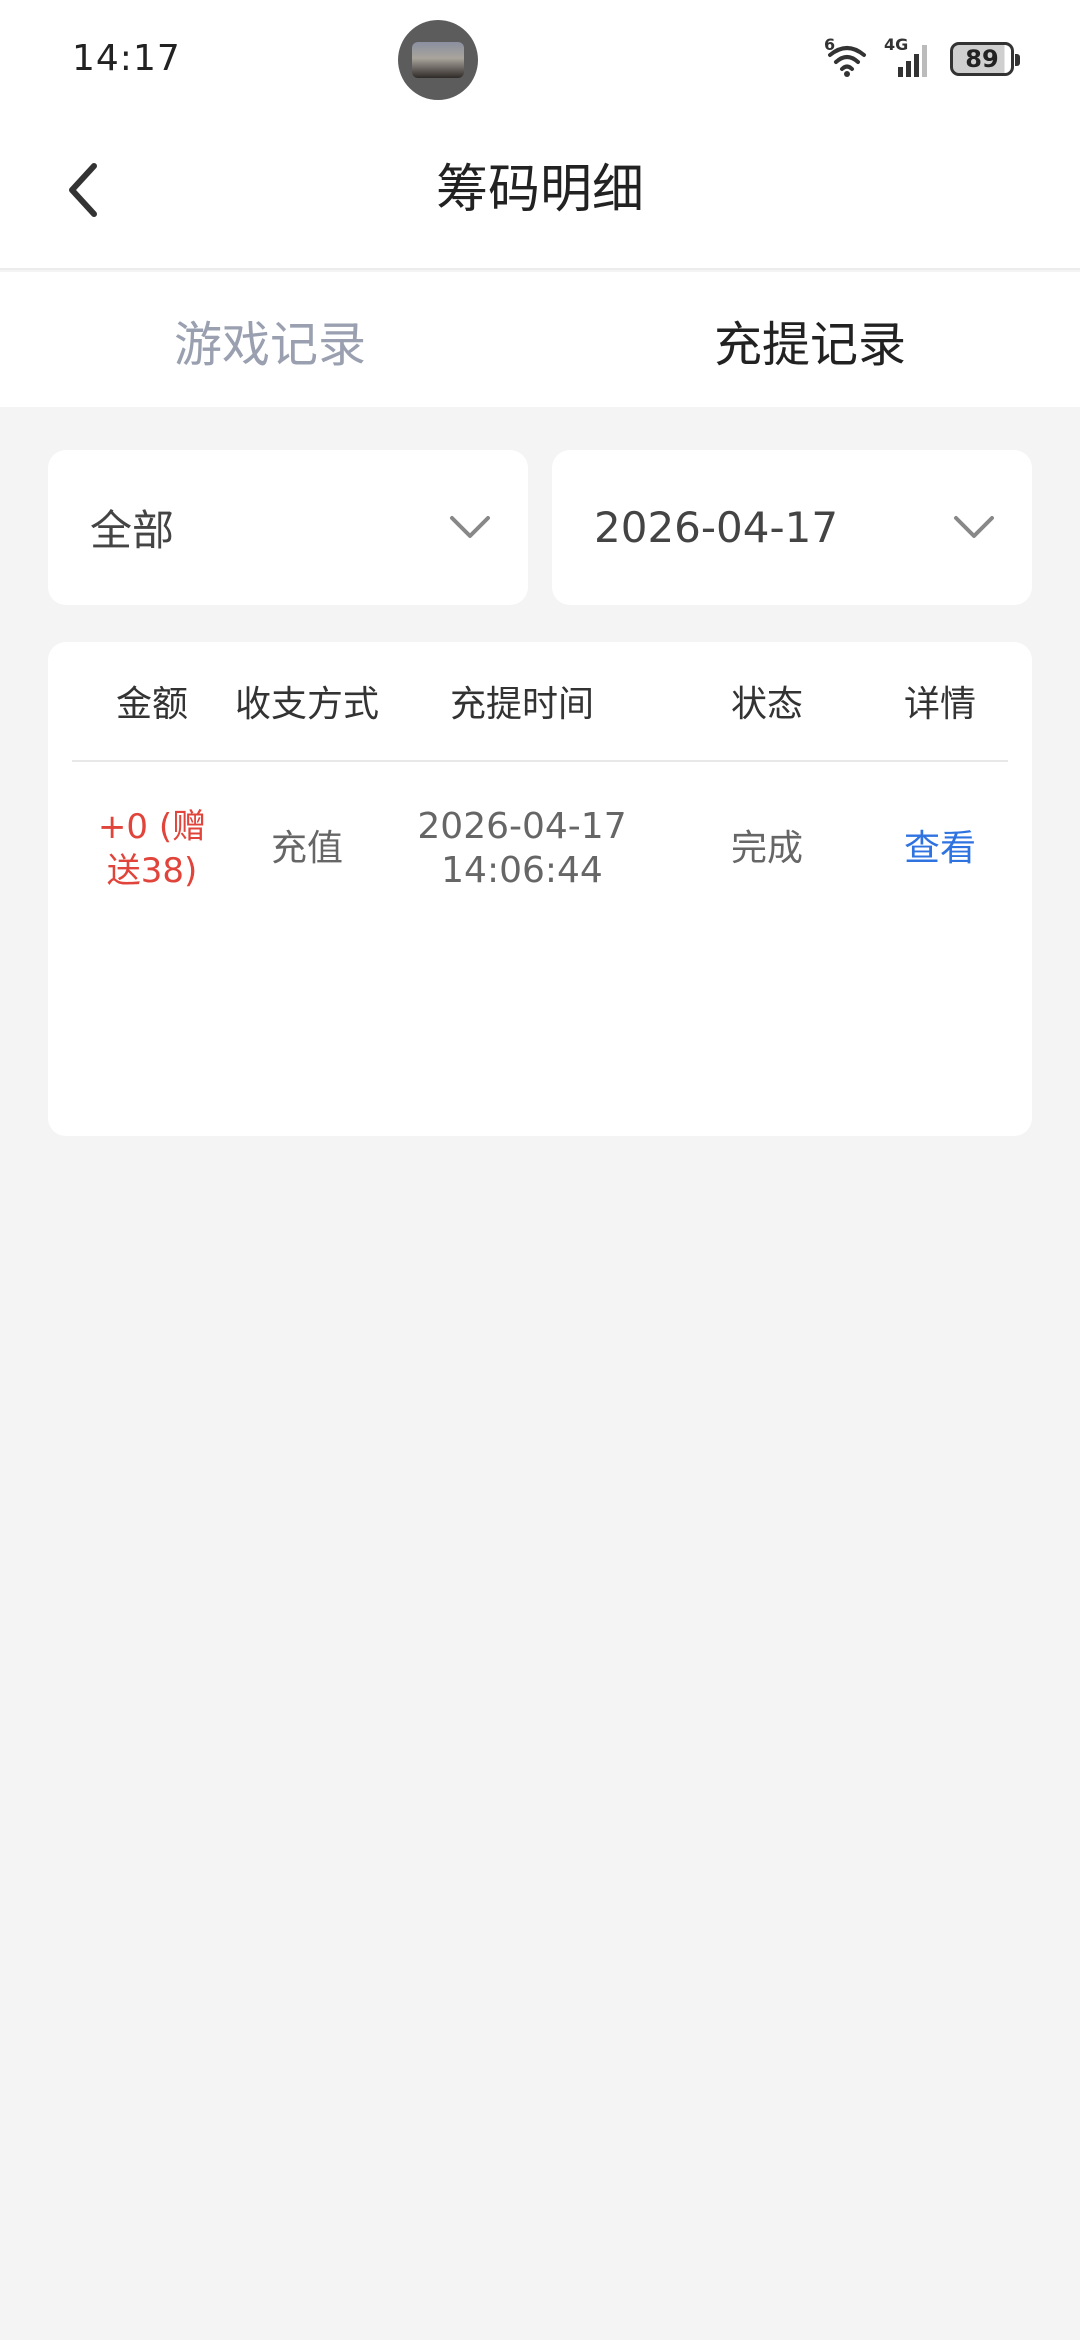  I want to click on row-amount-line2: 送38), so click(152, 871).